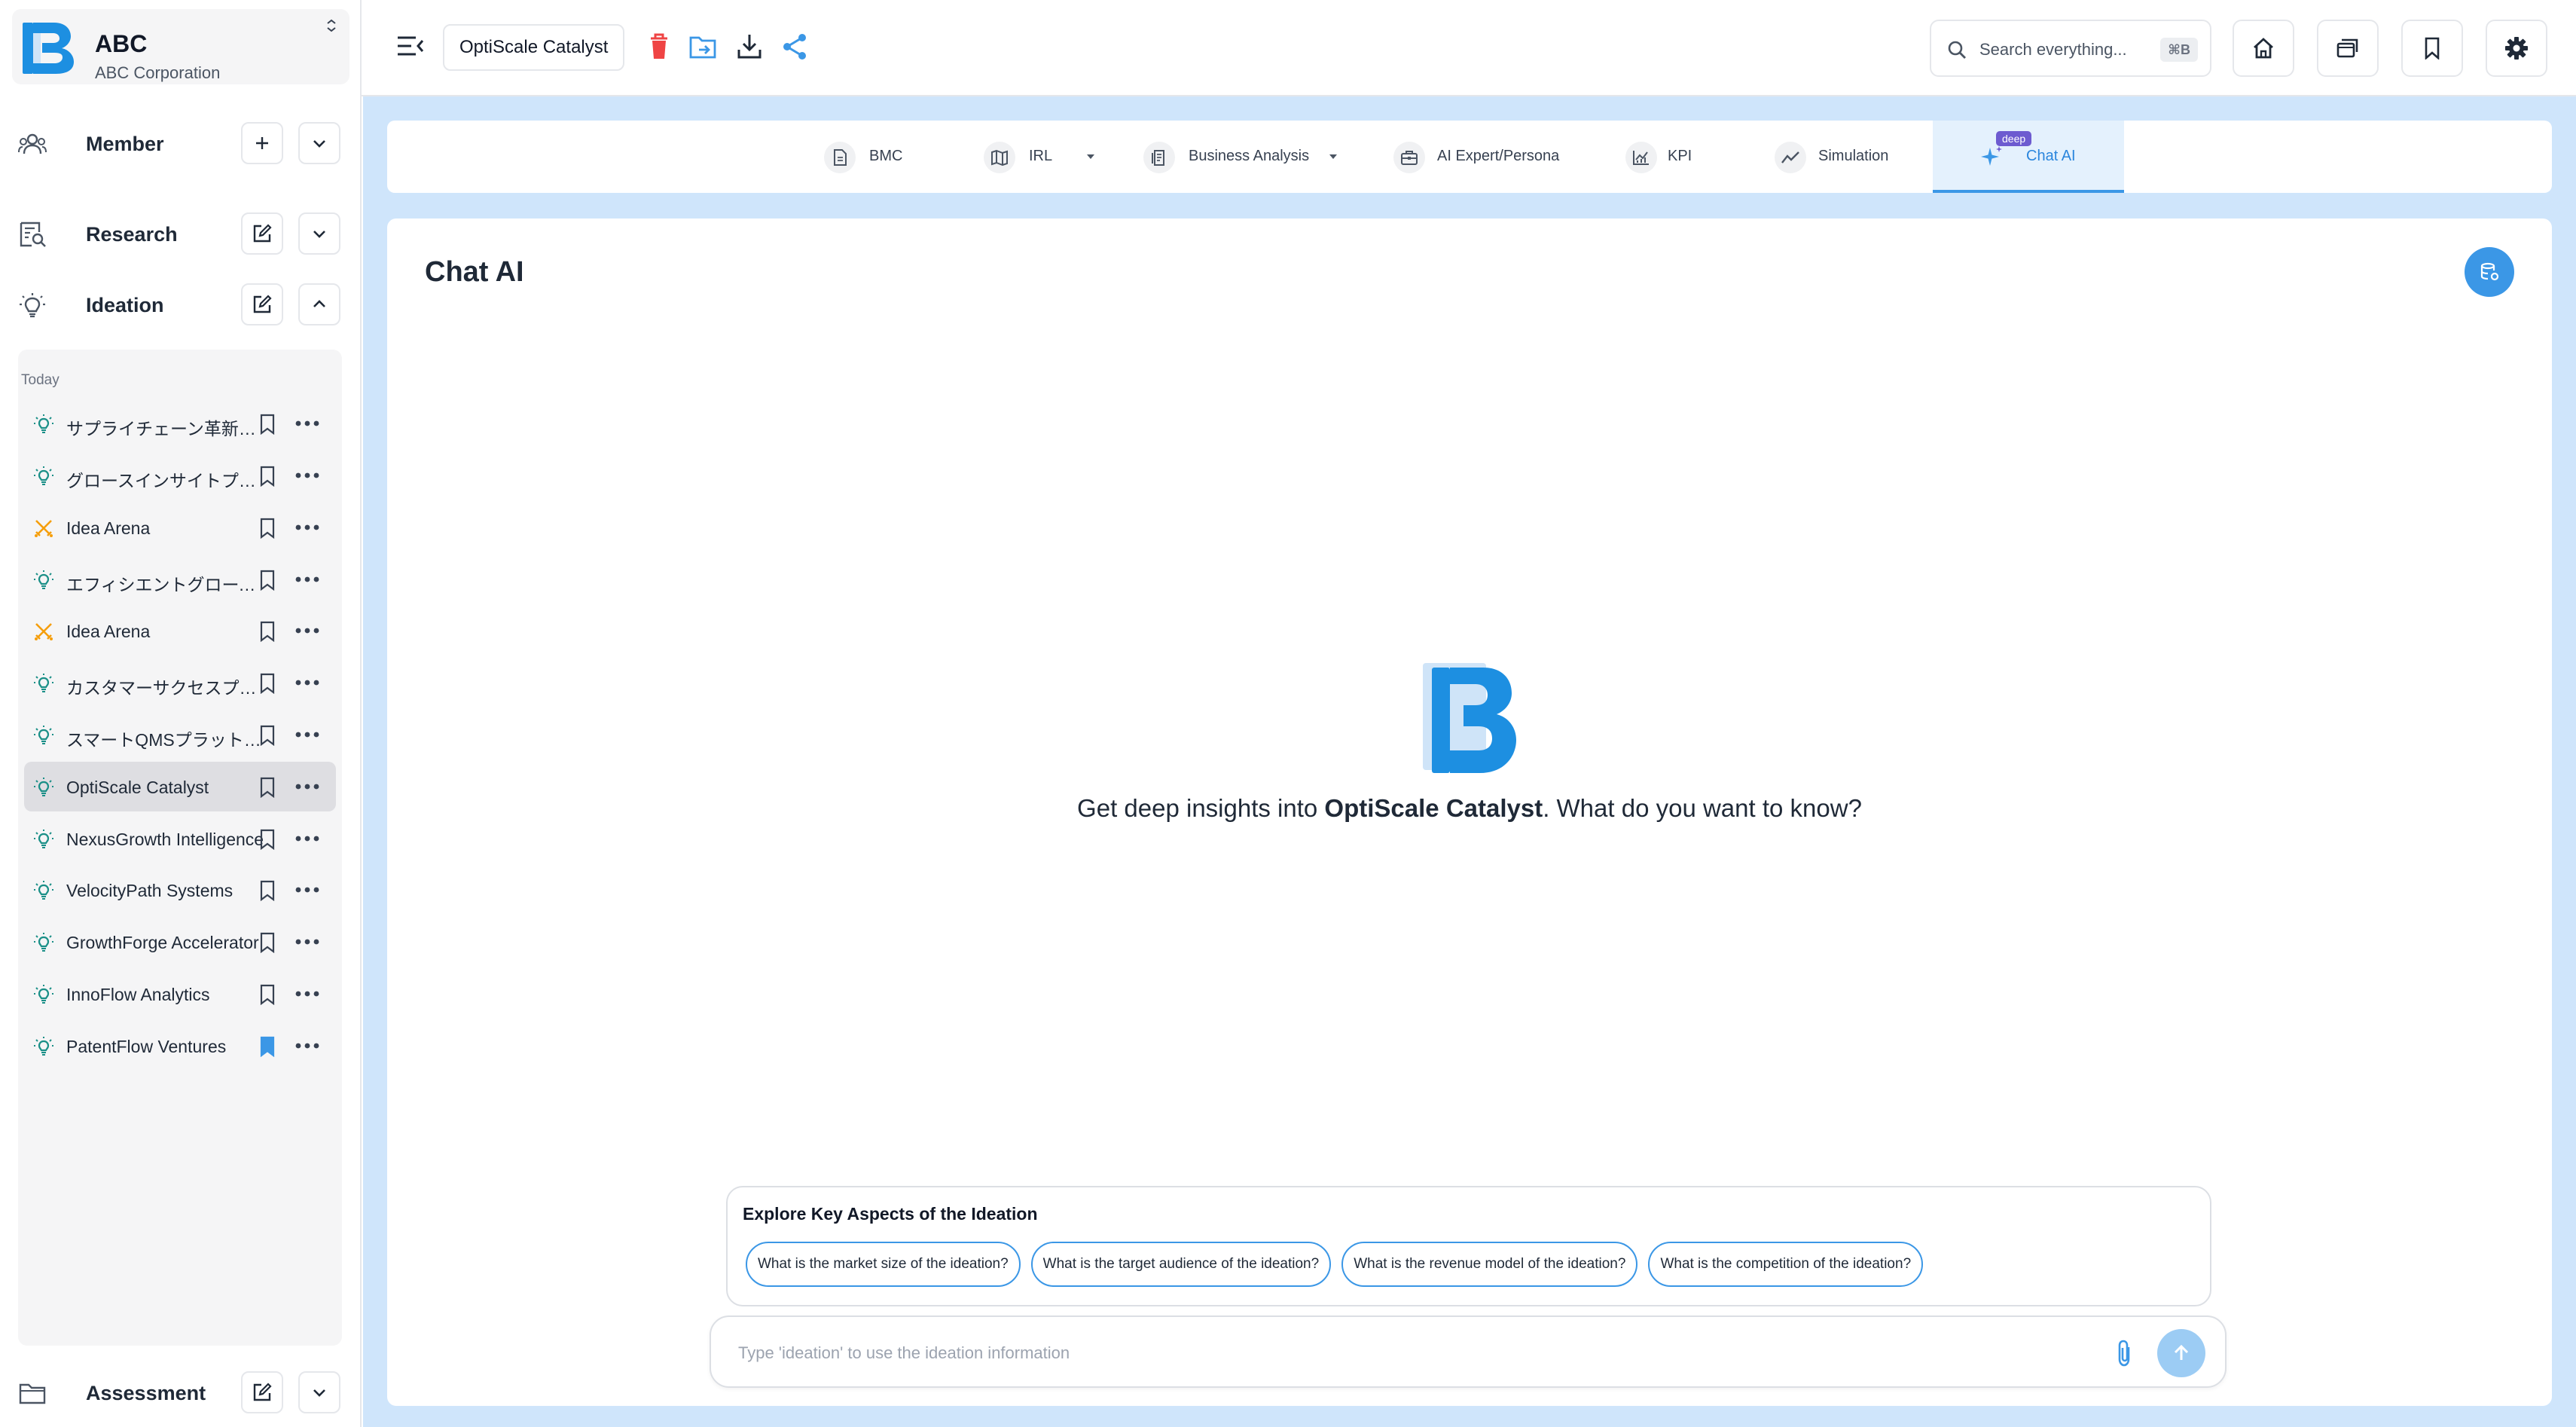  Describe the element at coordinates (1409, 158) in the screenshot. I see `briefcase-icon` at that location.